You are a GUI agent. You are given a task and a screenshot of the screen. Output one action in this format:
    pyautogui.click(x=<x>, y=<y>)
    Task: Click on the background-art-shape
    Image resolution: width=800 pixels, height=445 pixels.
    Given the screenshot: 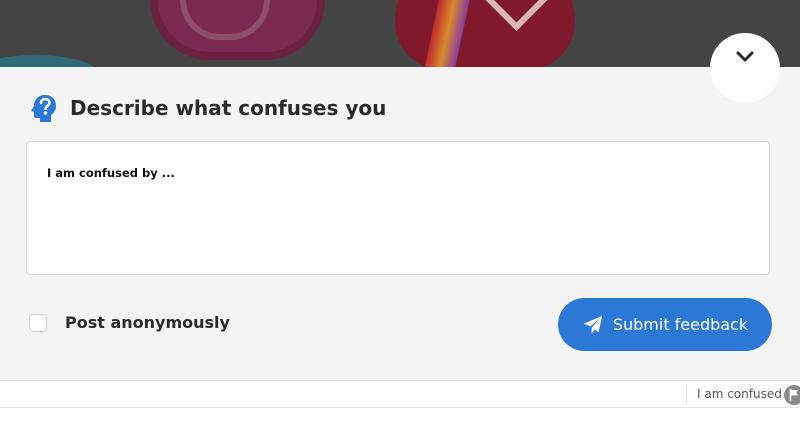 What is the action you would take?
    pyautogui.click(x=50, y=61)
    